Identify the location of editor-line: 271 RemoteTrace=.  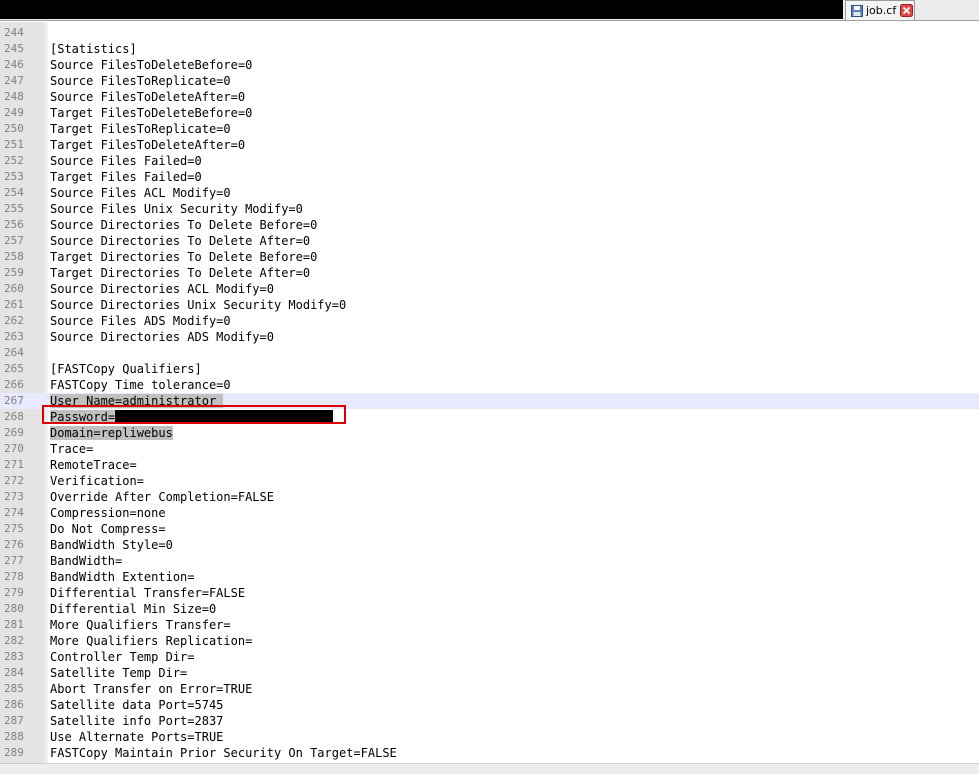
(489, 465).